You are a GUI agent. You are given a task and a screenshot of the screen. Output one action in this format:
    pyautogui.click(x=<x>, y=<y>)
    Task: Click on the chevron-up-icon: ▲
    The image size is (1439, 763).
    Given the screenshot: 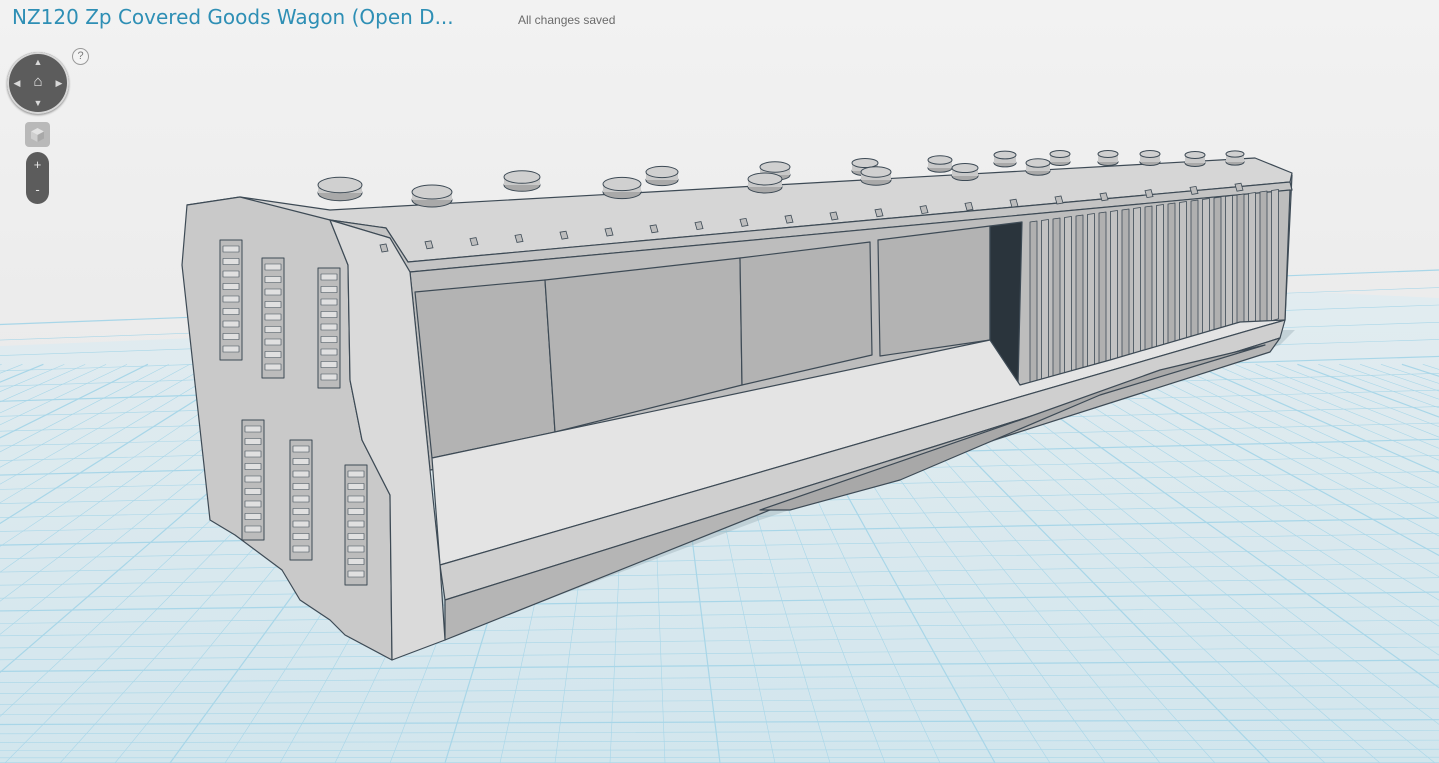 What is the action you would take?
    pyautogui.click(x=38, y=62)
    